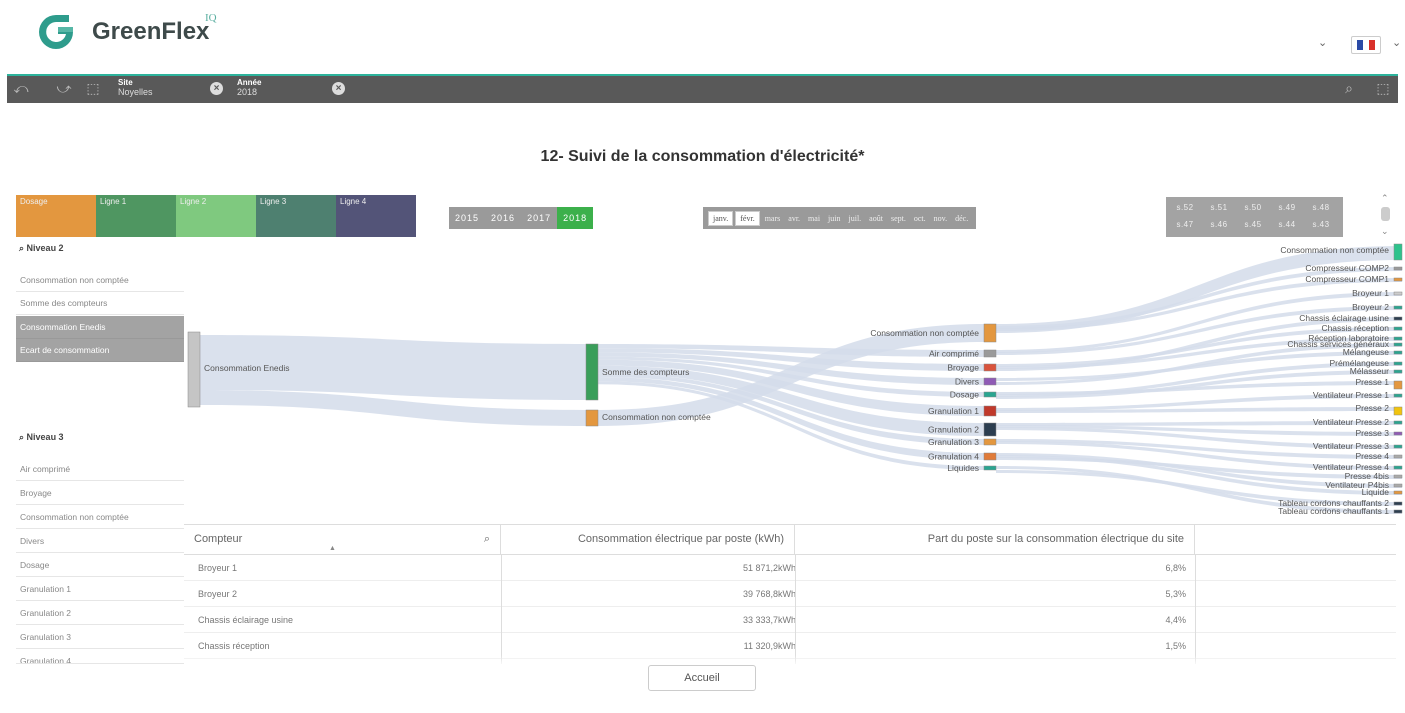  I want to click on legend-ligne-3: Ligne 3, so click(296, 216).